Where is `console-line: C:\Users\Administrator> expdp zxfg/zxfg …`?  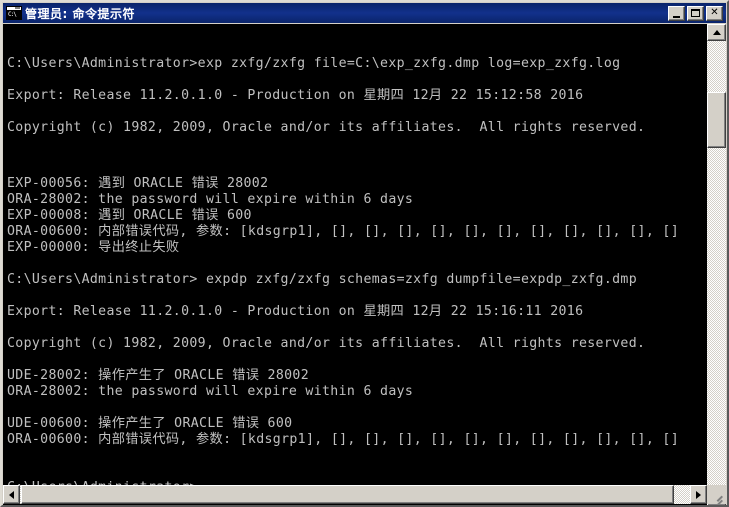
console-line: C:\Users\Administrator> expdp zxfg/zxfg … is located at coordinates (322, 279).